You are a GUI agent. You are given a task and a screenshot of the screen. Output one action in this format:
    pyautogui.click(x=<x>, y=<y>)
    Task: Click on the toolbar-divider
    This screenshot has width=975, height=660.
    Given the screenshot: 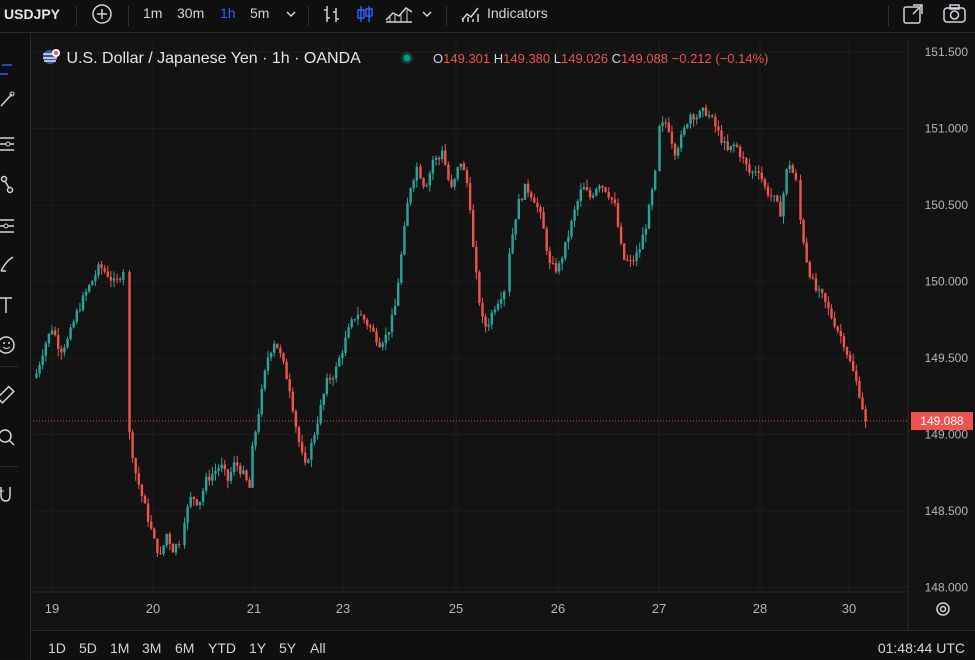 What is the action you would take?
    pyautogui.click(x=128, y=16)
    